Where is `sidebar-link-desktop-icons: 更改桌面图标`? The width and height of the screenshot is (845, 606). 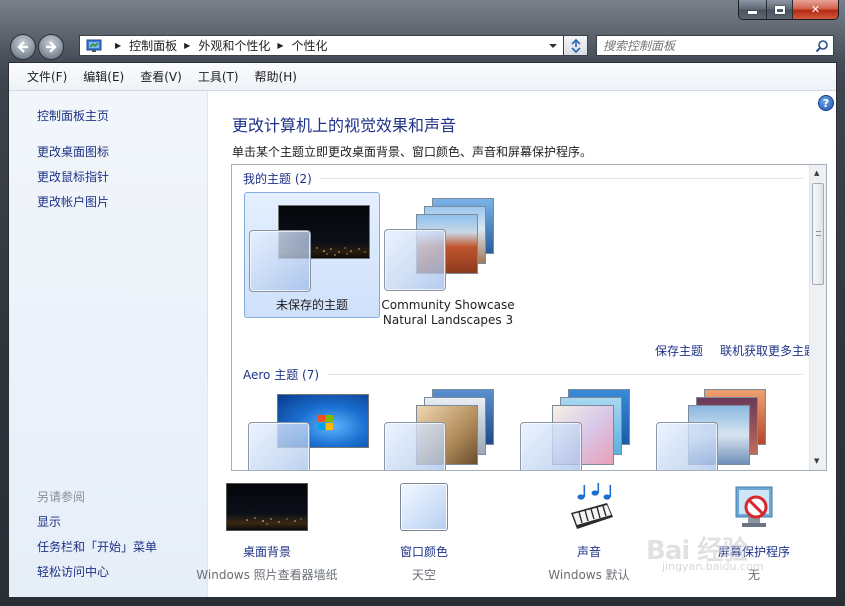
sidebar-link-desktop-icons: 更改桌面图标 is located at coordinates (73, 151).